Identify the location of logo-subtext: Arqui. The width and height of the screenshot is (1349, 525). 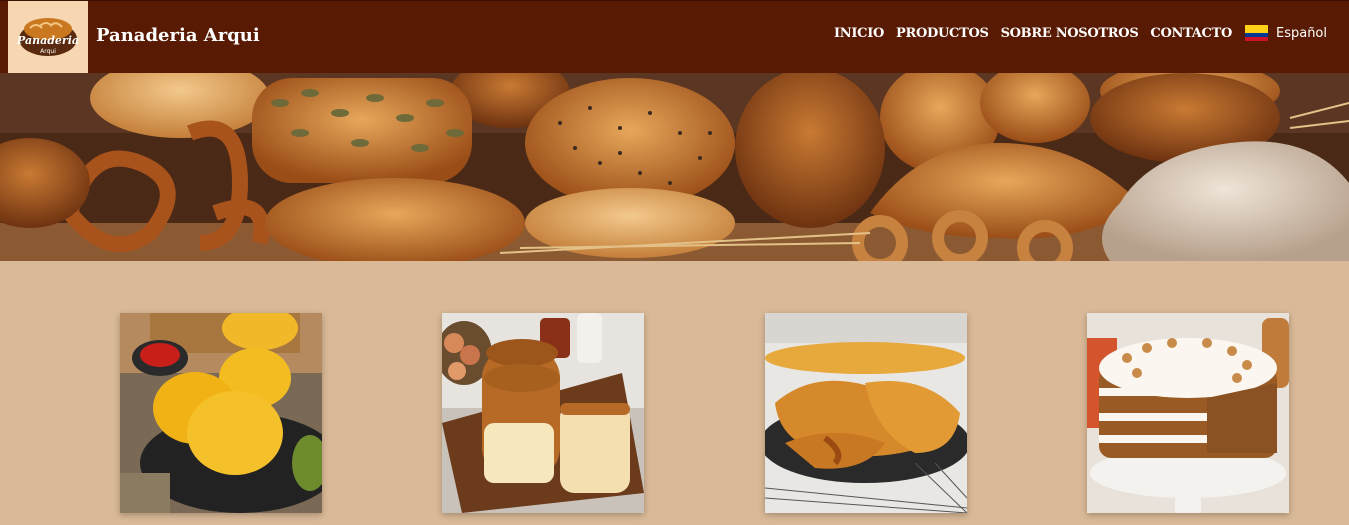
(48, 51).